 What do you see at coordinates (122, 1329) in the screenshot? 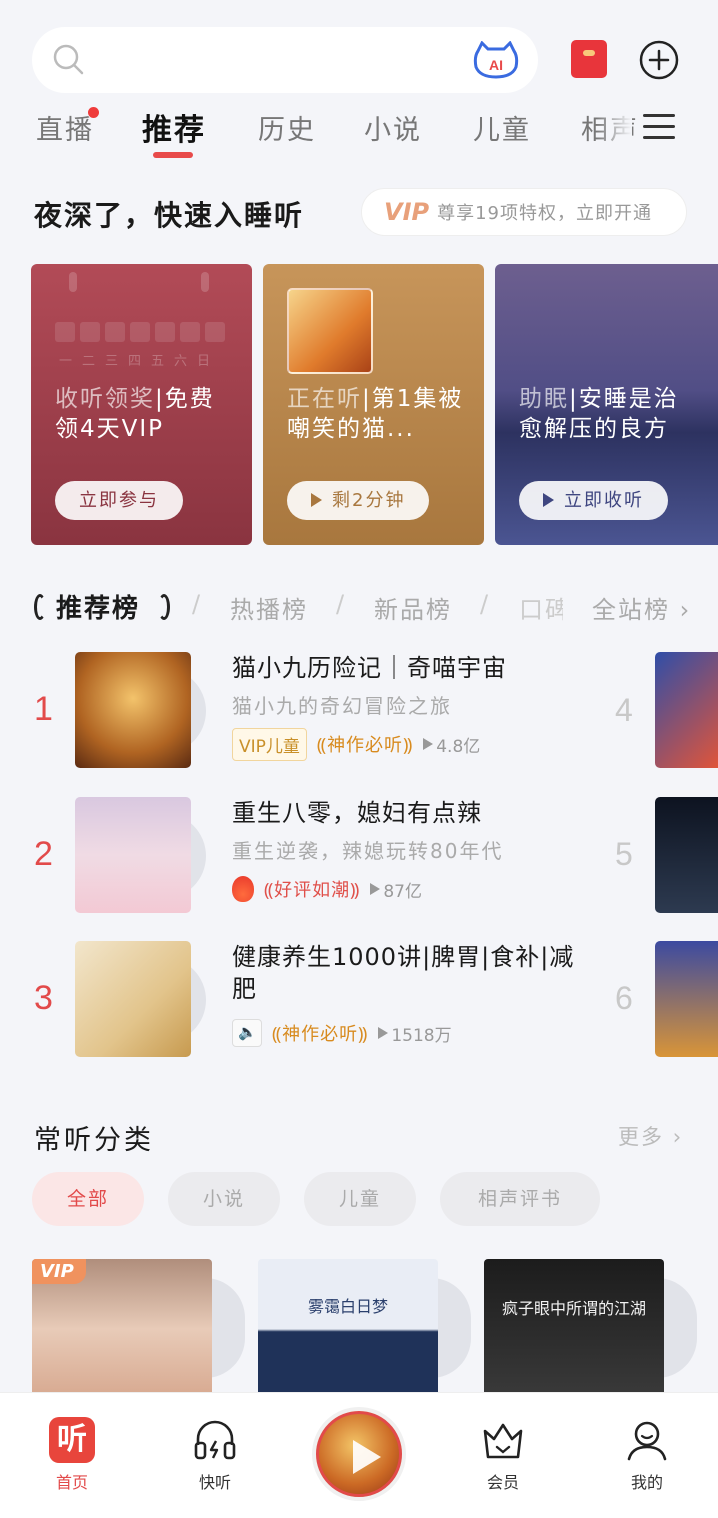
I see `category-card: VIP` at bounding box center [122, 1329].